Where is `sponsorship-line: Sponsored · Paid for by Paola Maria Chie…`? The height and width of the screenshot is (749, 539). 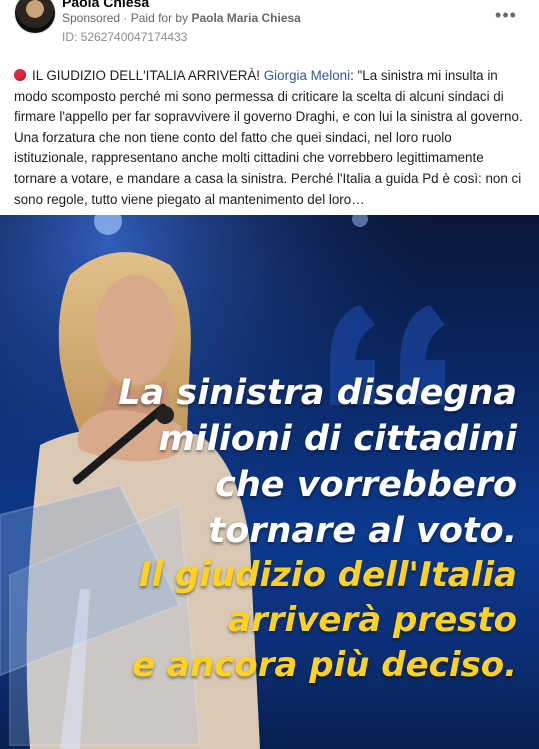 sponsorship-line: Sponsored · Paid for by Paola Maria Chie… is located at coordinates (181, 18).